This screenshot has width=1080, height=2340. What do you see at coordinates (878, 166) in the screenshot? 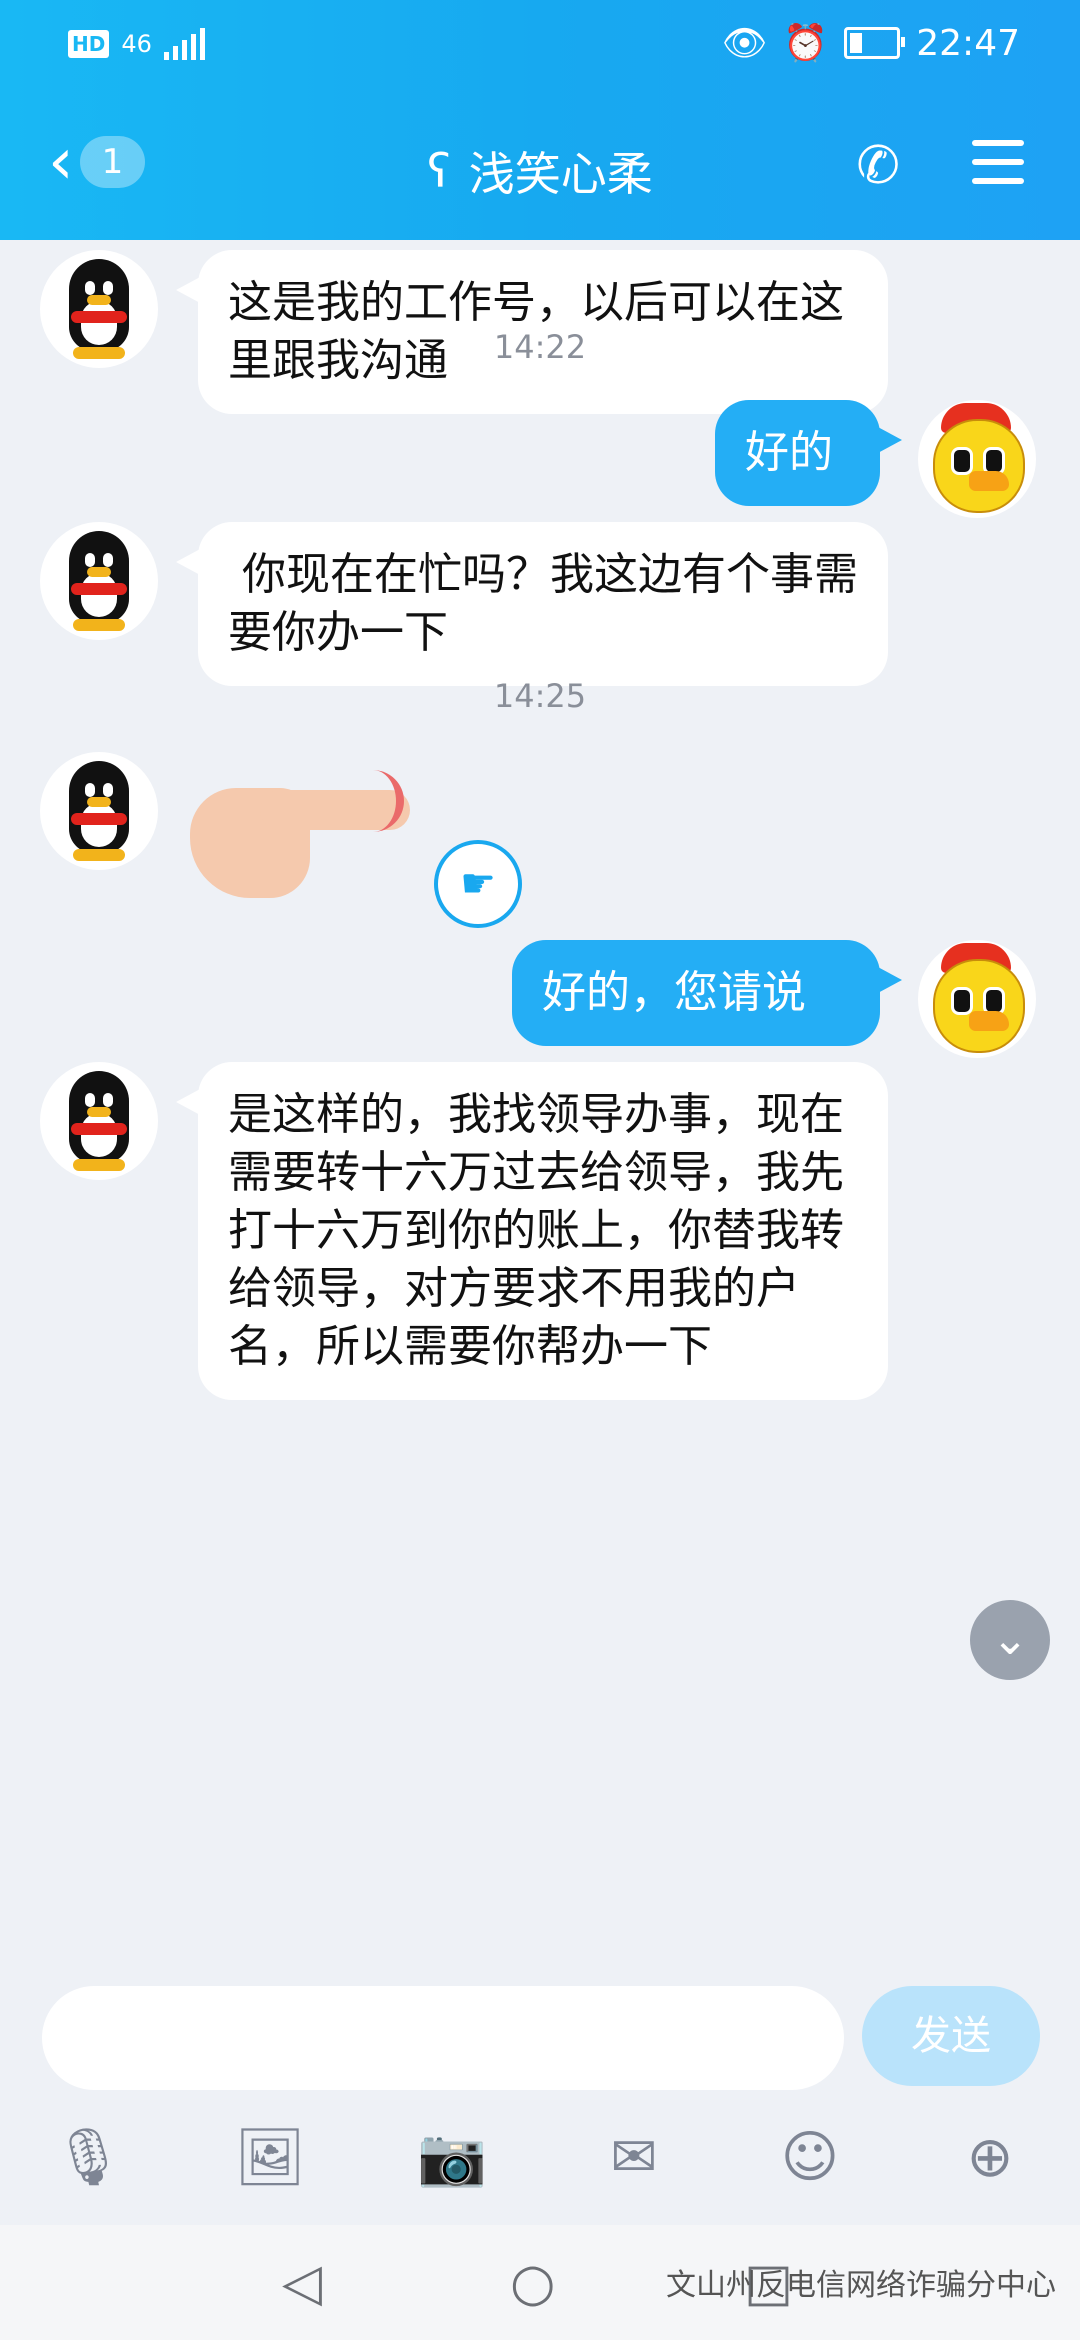
I see `phone-call-icon: ✆` at bounding box center [878, 166].